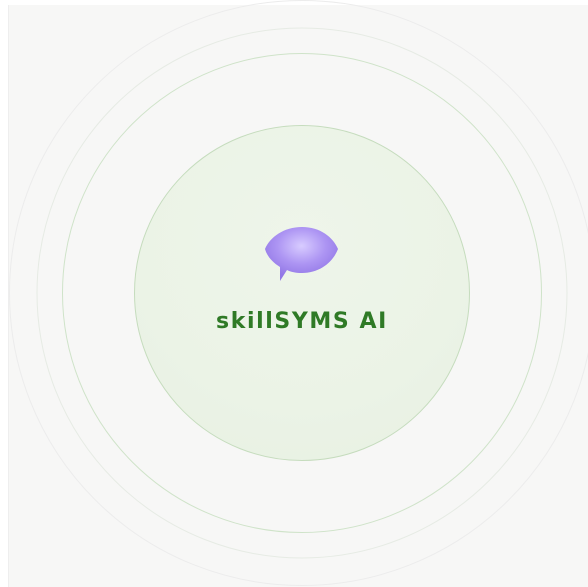 Image resolution: width=588 pixels, height=587 pixels. I want to click on logo-block: skillSYMS AI, so click(302, 293).